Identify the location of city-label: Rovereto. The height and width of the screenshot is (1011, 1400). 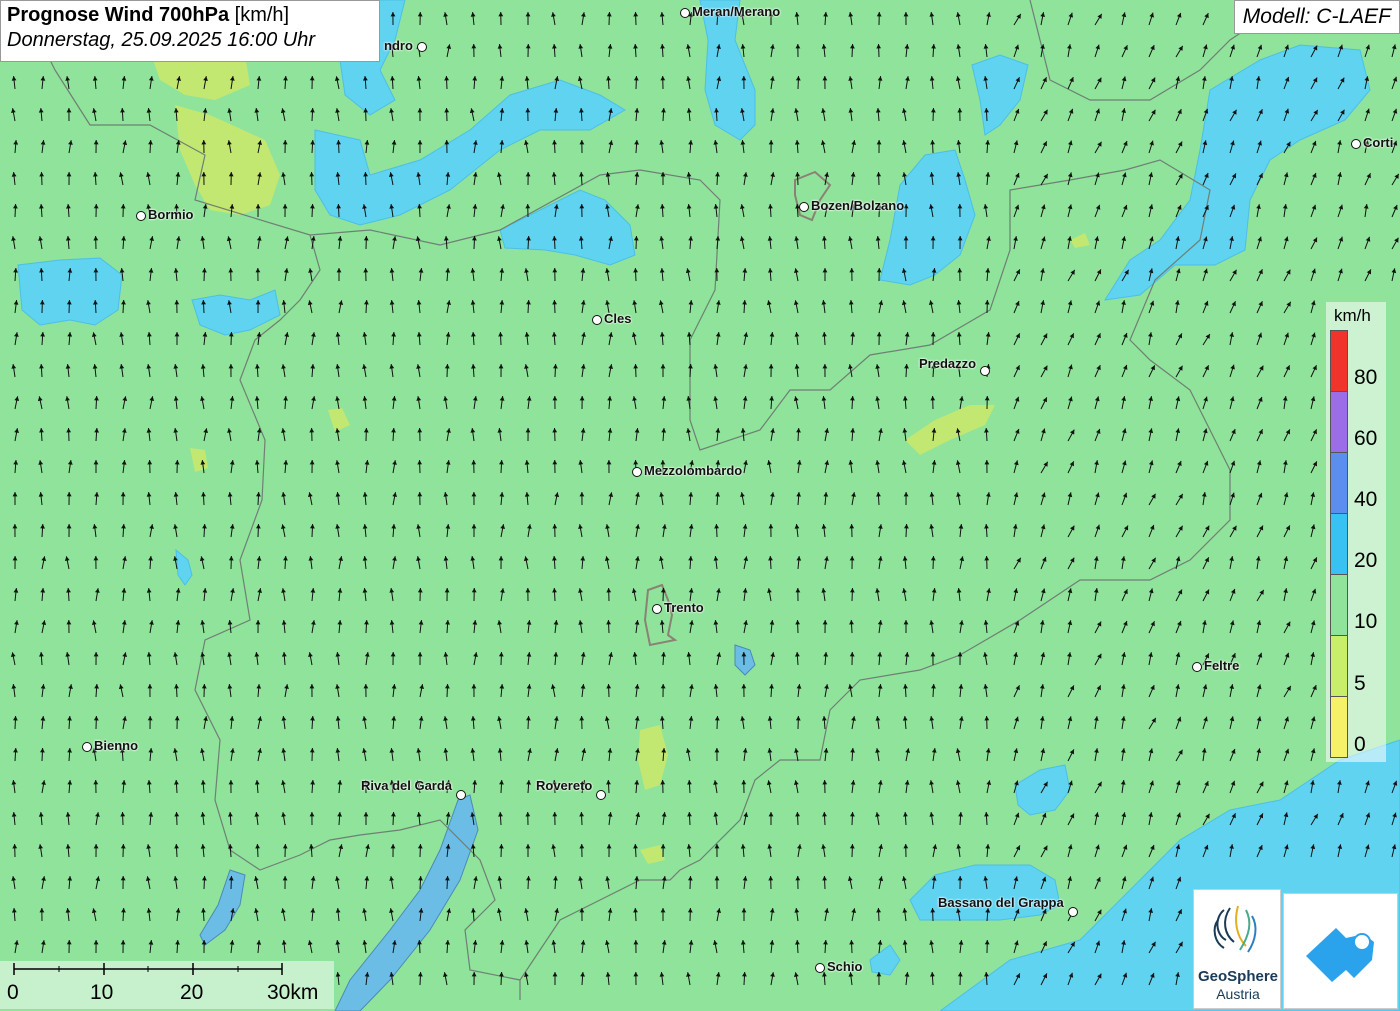
(564, 785).